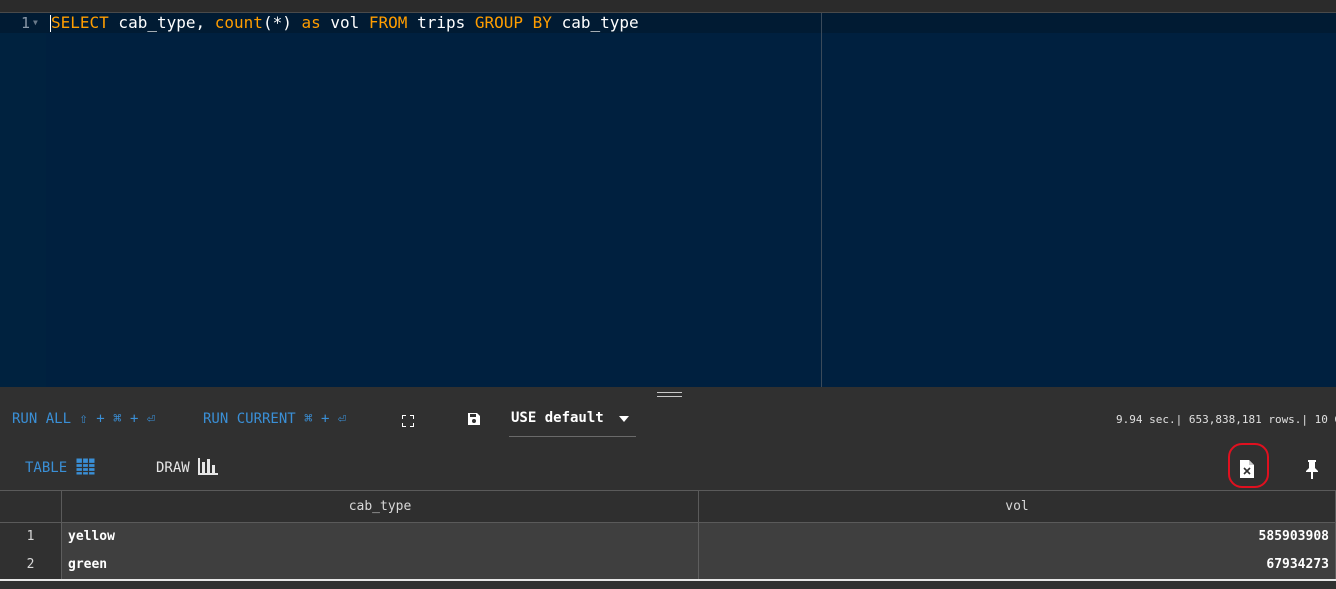 Image resolution: width=1336 pixels, height=589 pixels. I want to click on sql-text: (*), so click(282, 22).